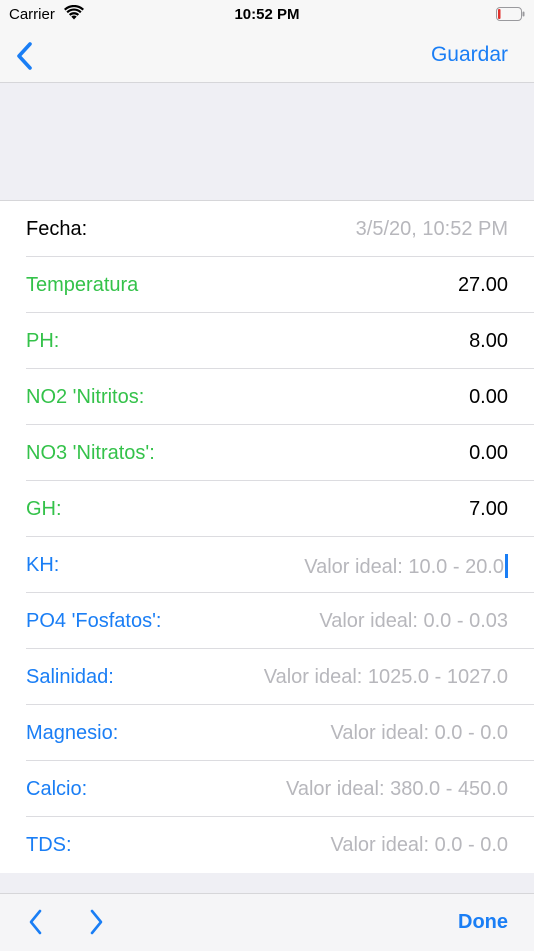 This screenshot has height=951, width=534. What do you see at coordinates (386, 677) in the screenshot?
I see `salinidad-field: Valor ideal: 1025.0 - 1027.0` at bounding box center [386, 677].